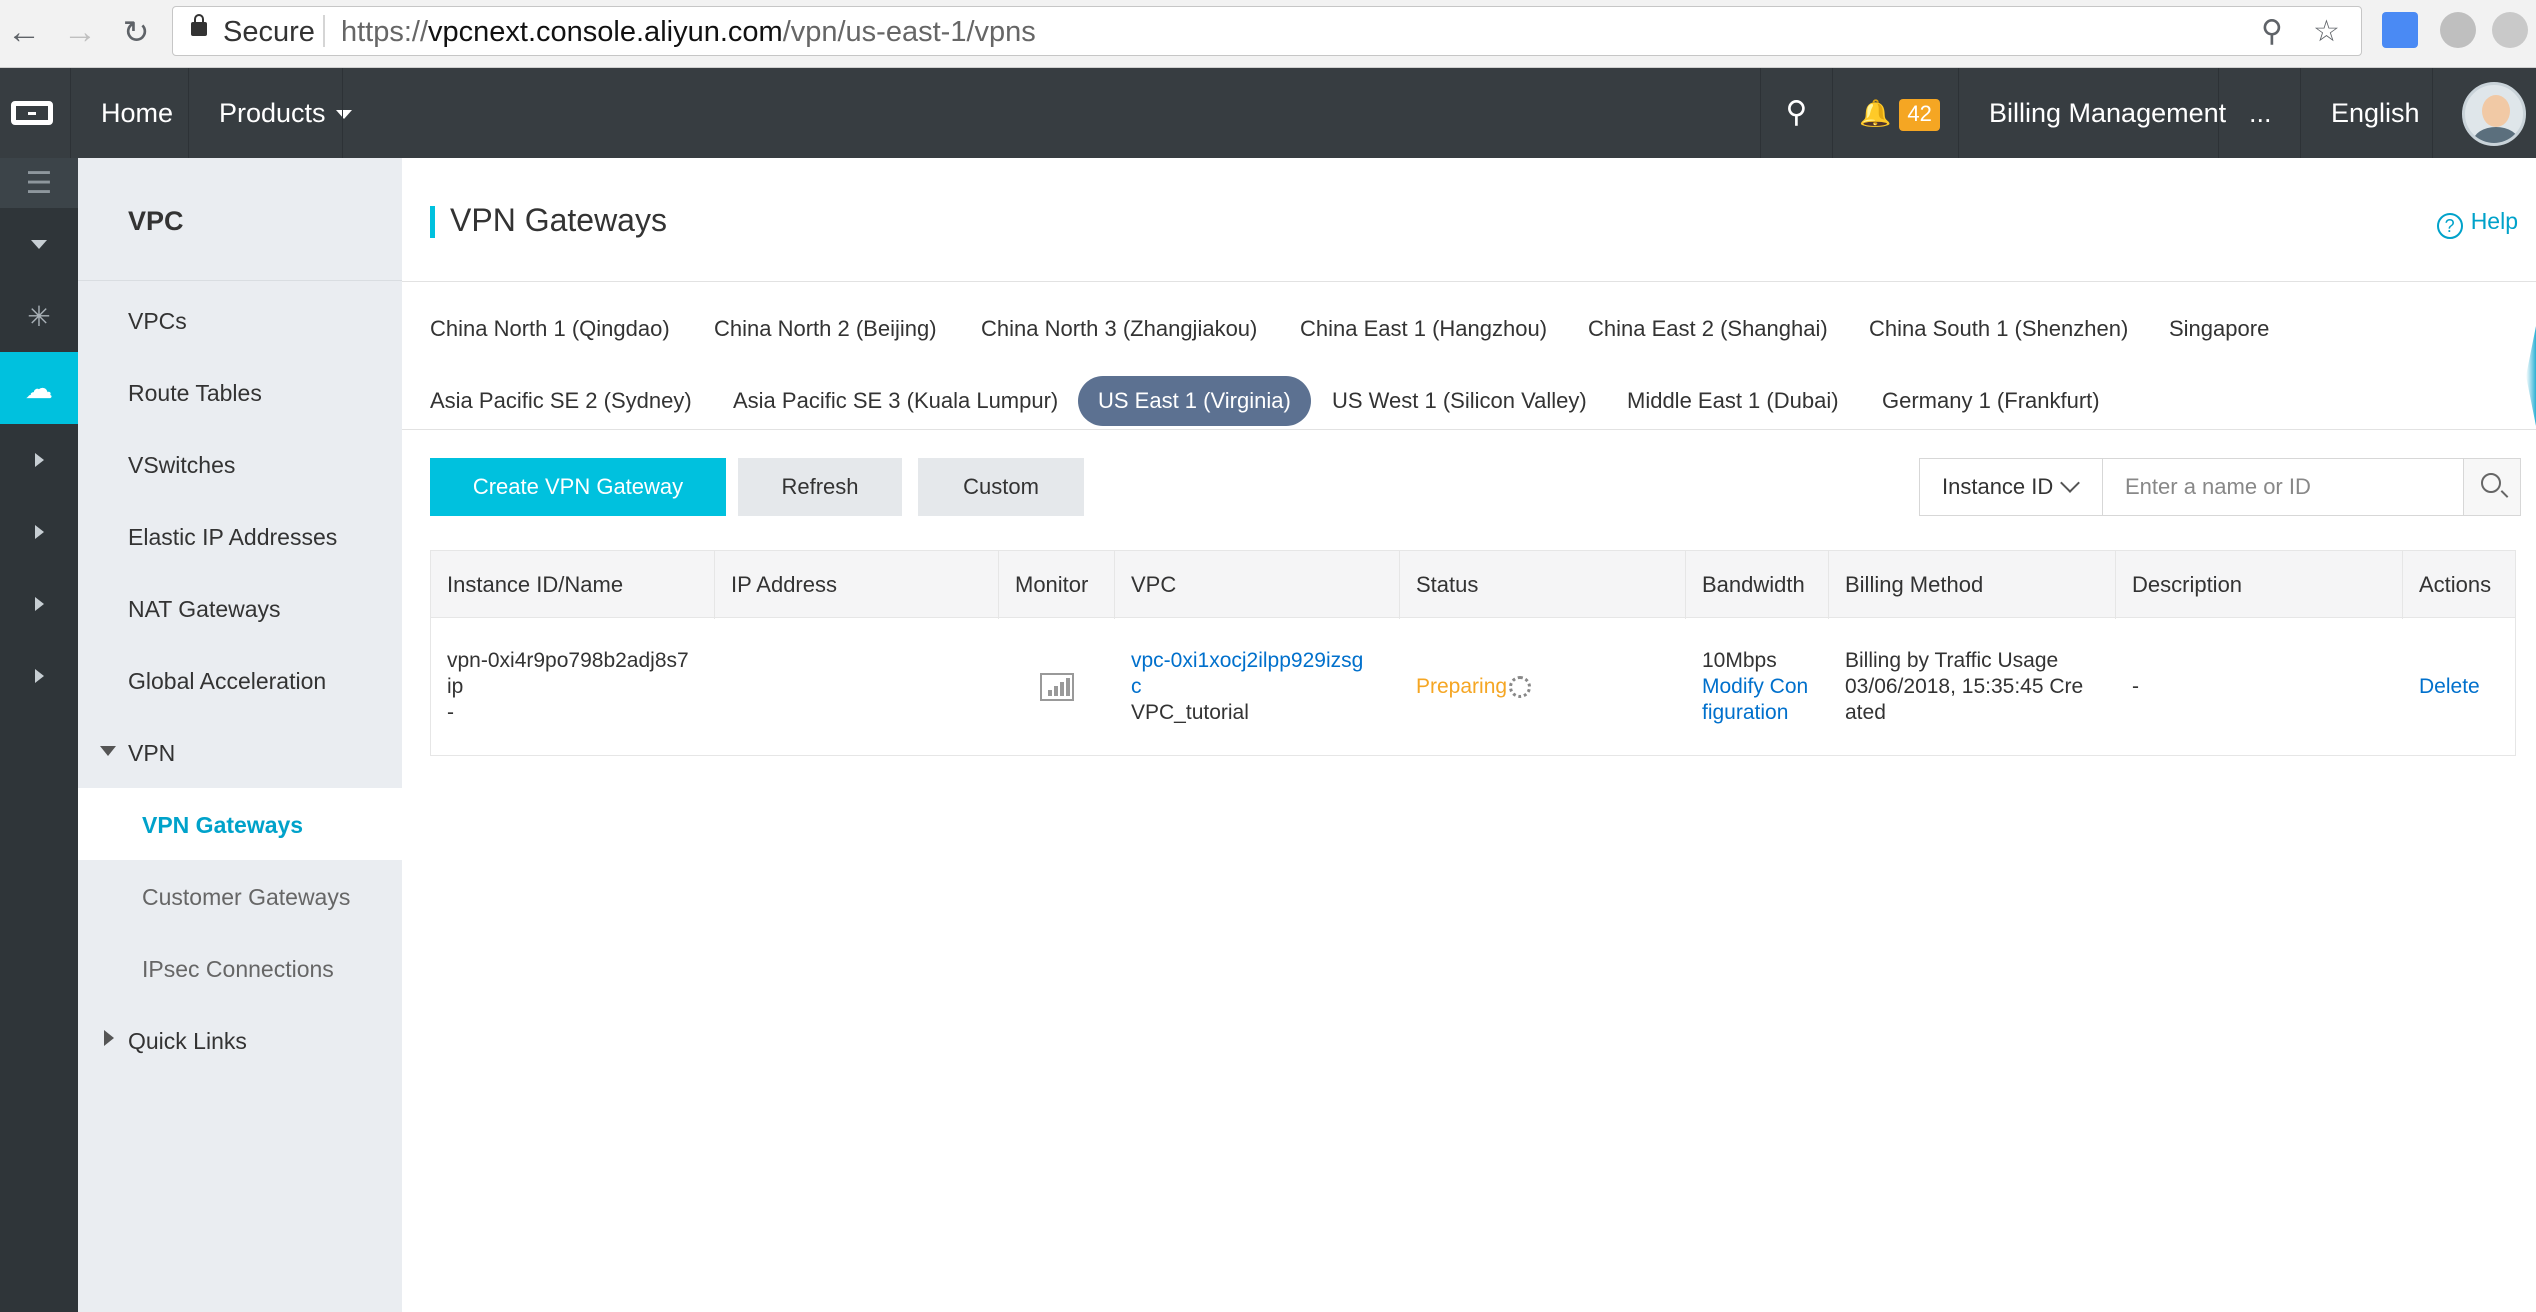 This screenshot has height=1312, width=2536. I want to click on cell-monitor, so click(1057, 687).